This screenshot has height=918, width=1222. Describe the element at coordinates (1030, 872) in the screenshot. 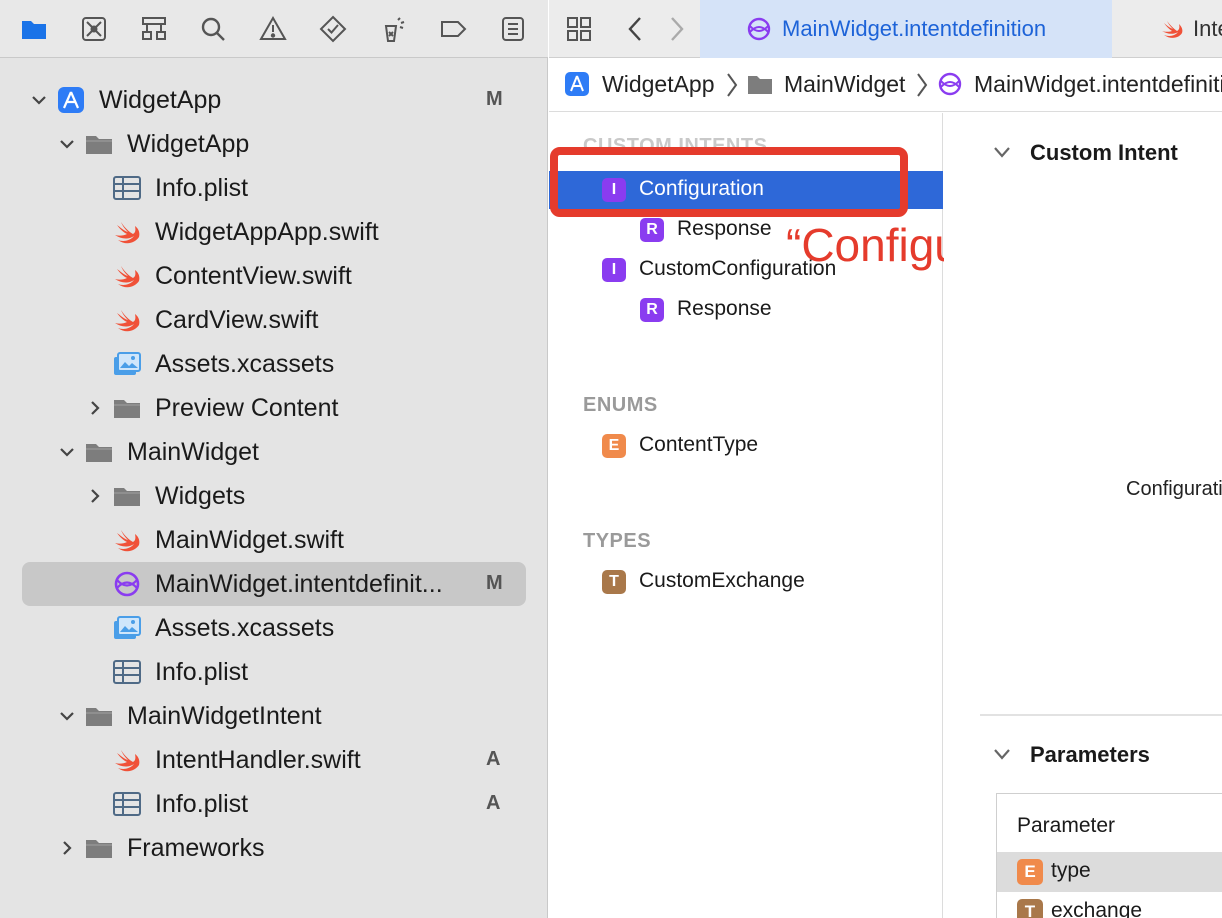

I see `enum-chip: E` at that location.